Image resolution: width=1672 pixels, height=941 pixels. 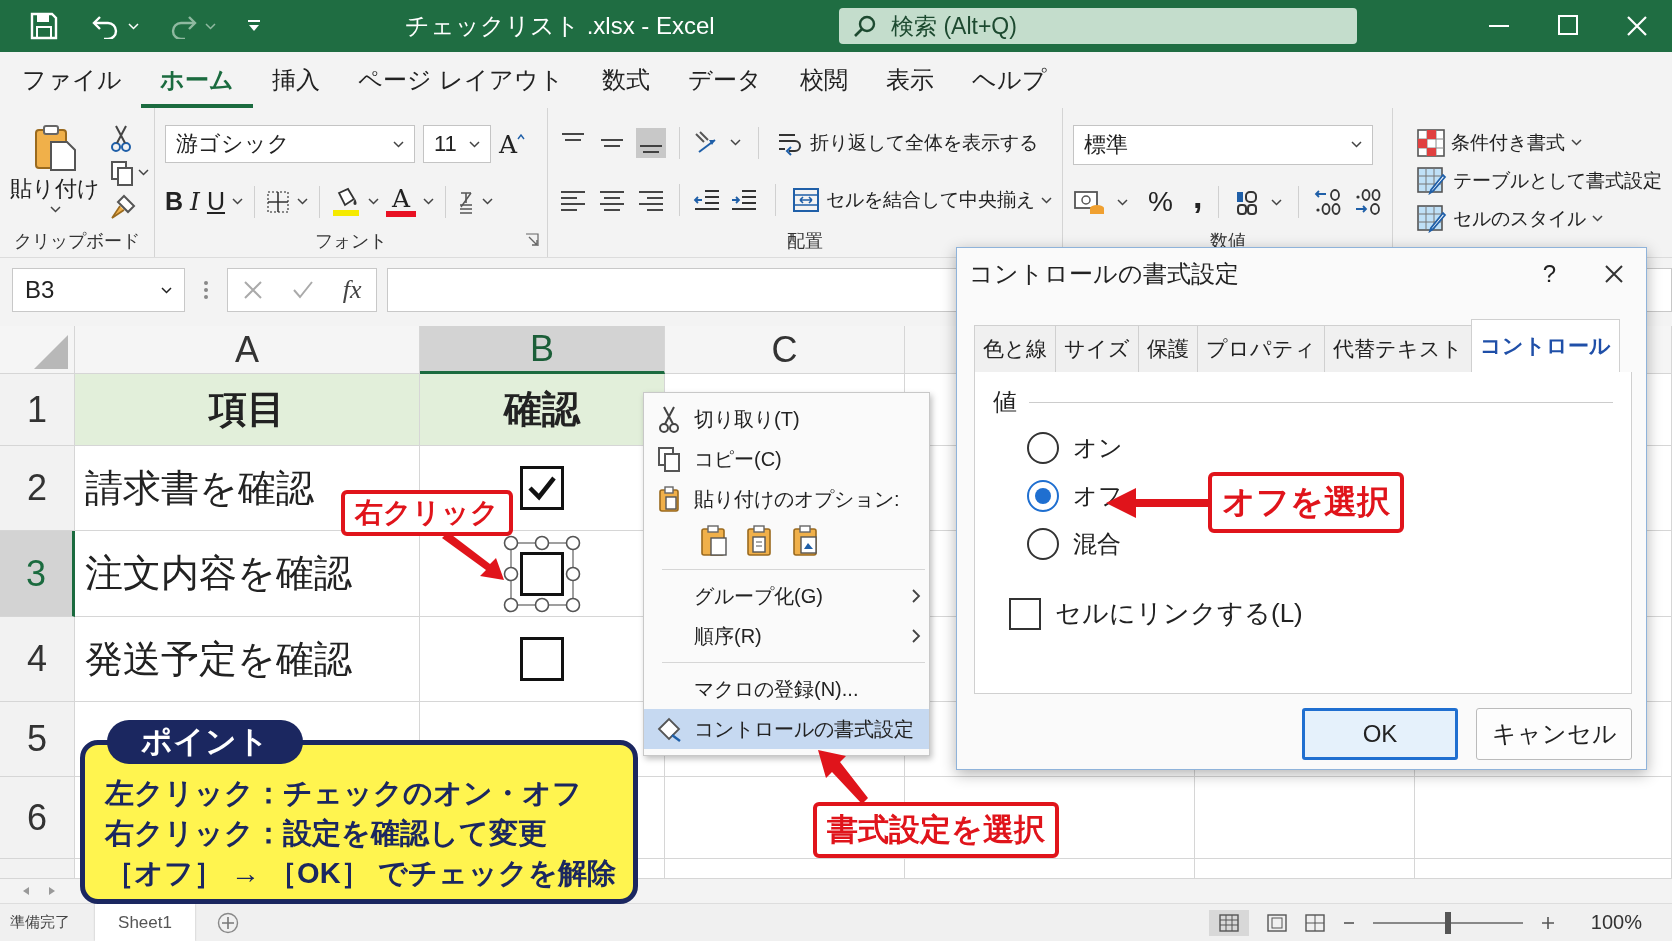 I want to click on menu-tab: データ, so click(x=724, y=80).